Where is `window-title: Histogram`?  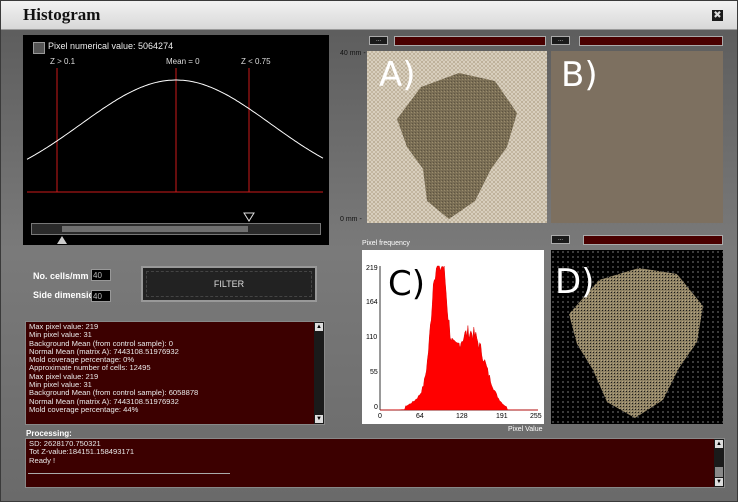
window-title: Histogram is located at coordinates (62, 14).